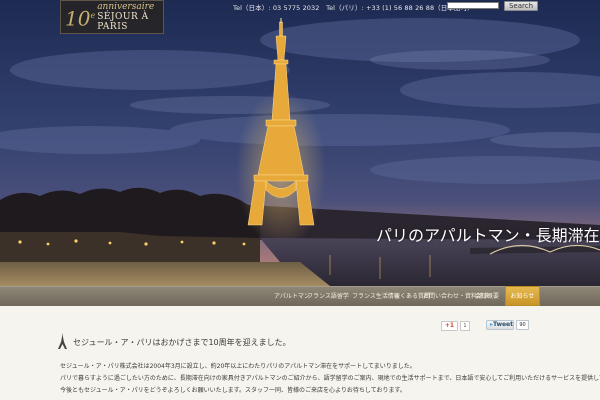  I want to click on search-button: Search, so click(521, 6).